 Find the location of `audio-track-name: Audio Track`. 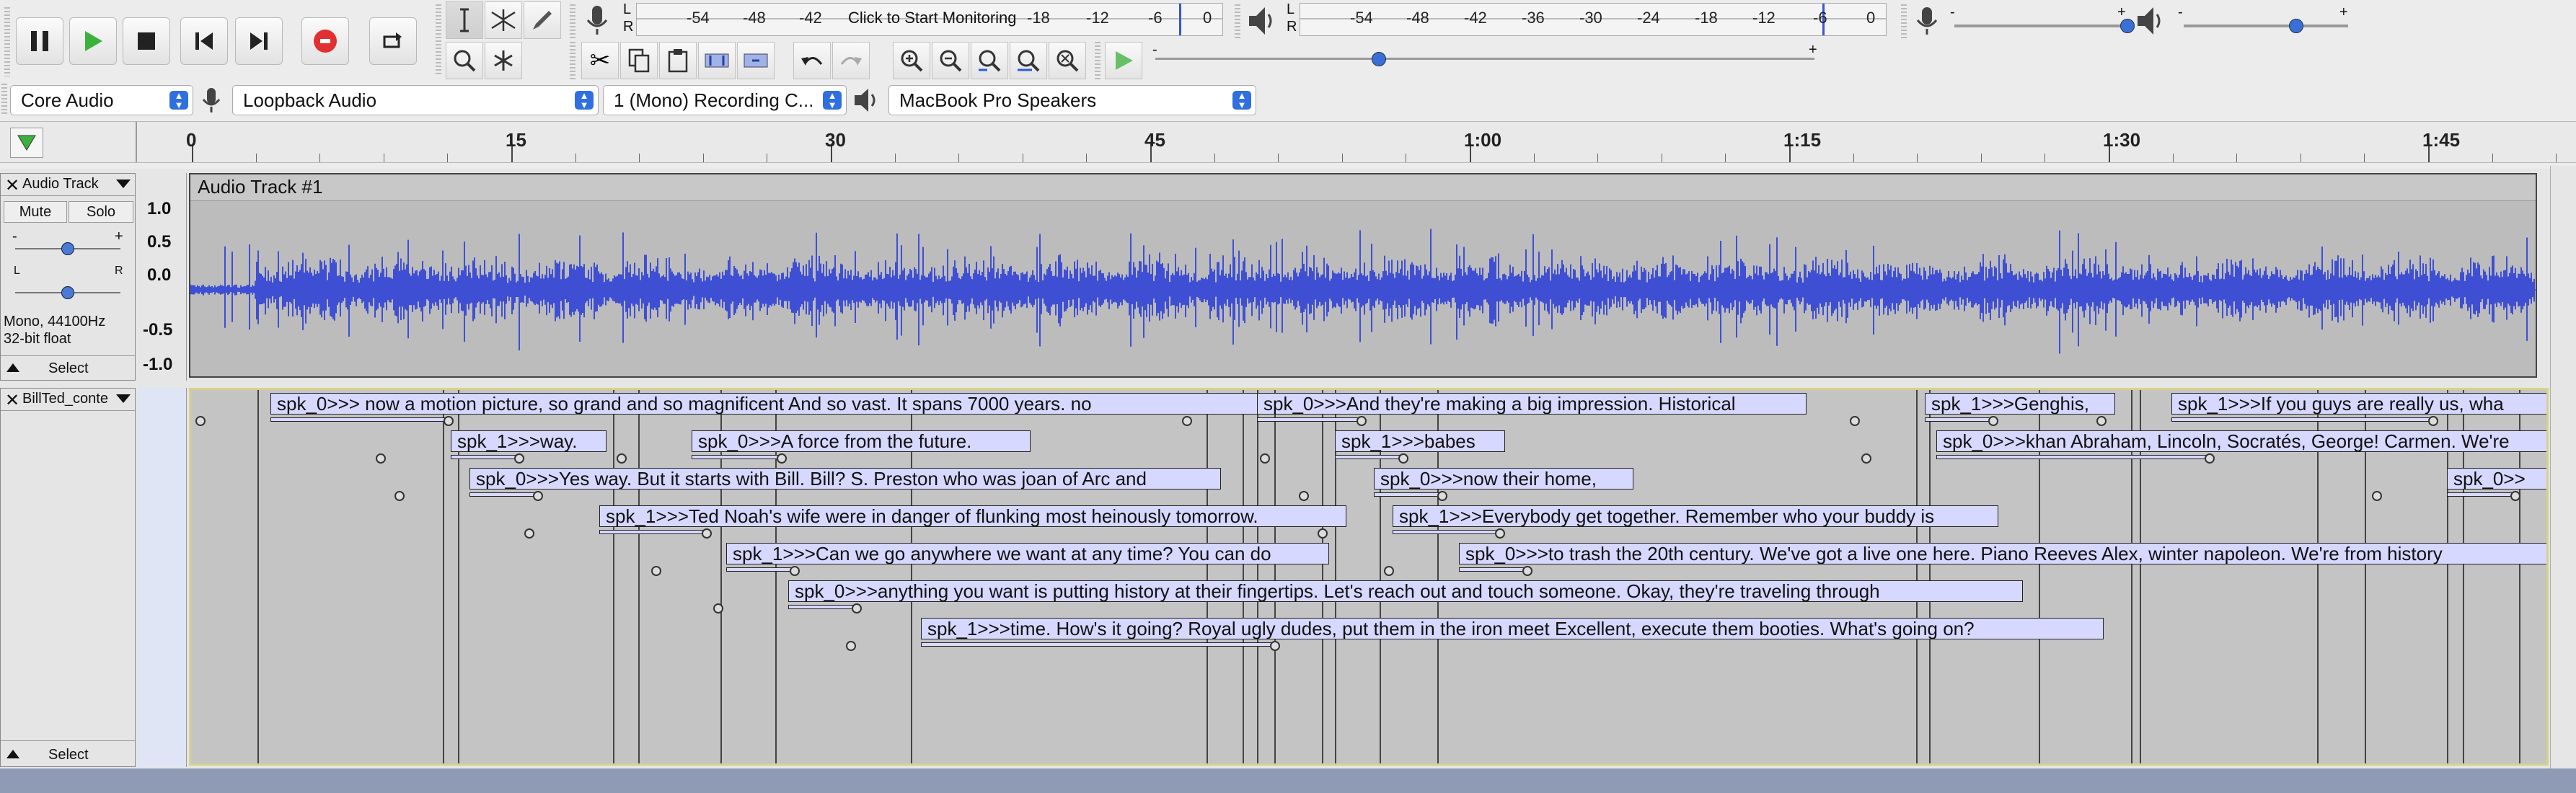

audio-track-name: Audio Track is located at coordinates (60, 184).